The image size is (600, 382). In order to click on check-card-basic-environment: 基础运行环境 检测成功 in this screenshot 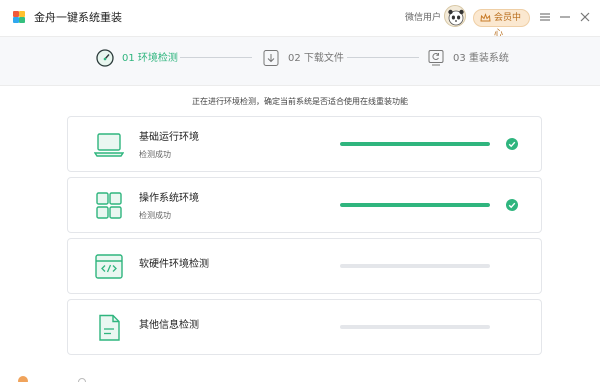, I will do `click(304, 144)`.